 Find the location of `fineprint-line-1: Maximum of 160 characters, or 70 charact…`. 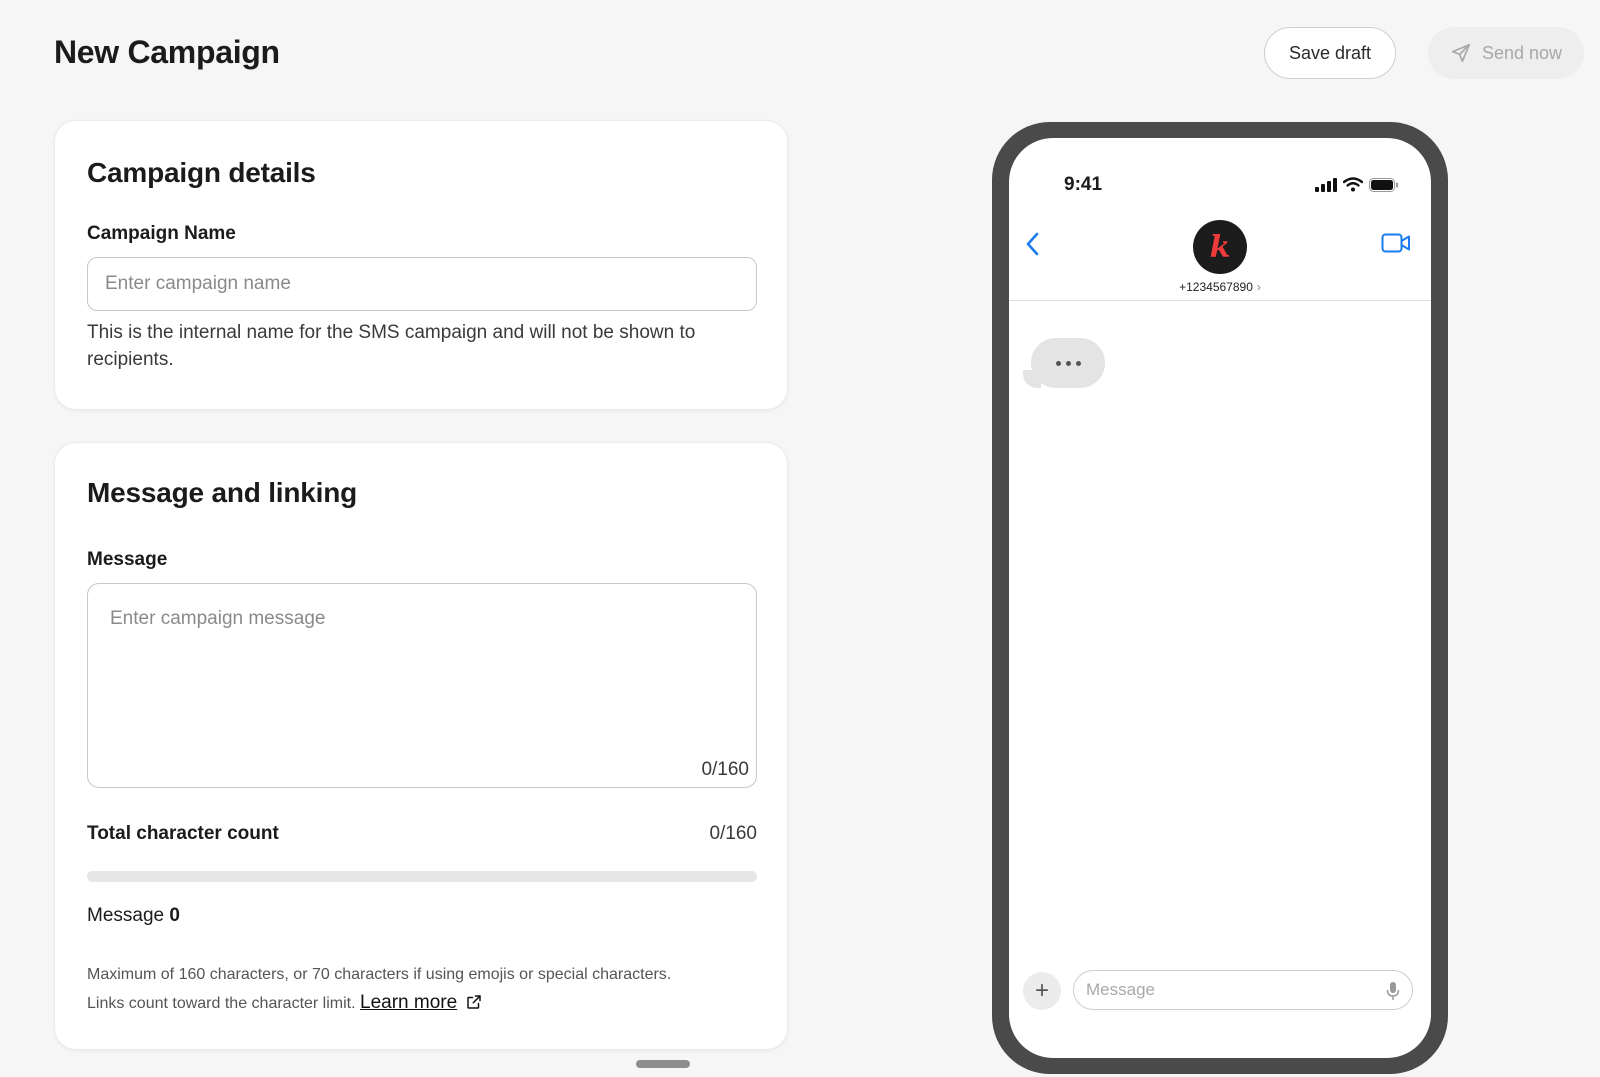

fineprint-line-1: Maximum of 160 characters, or 70 charact… is located at coordinates (379, 974).